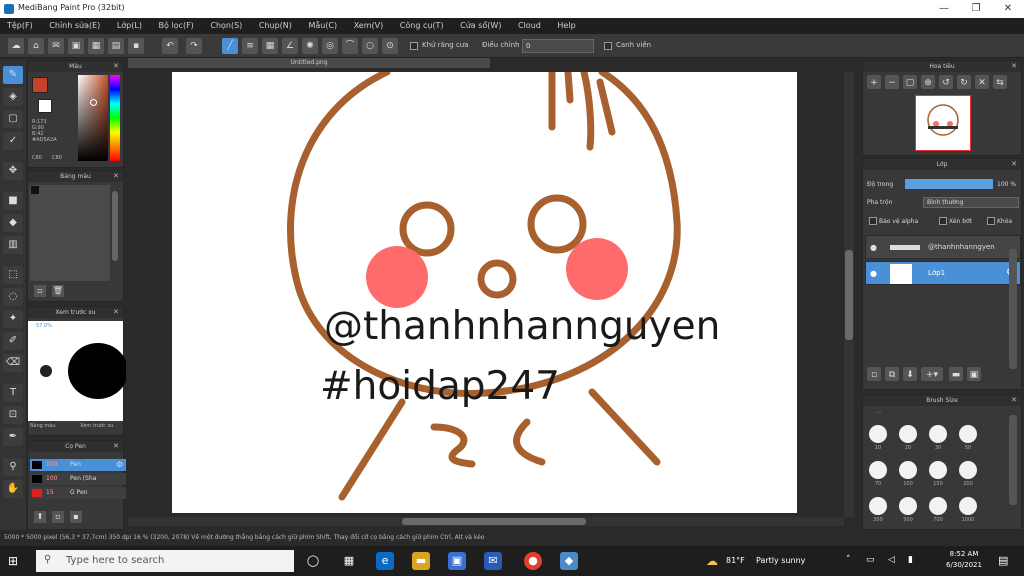 This screenshot has width=1024, height=576. Describe the element at coordinates (529, 26) in the screenshot. I see `menu-cloud: Cloud` at that location.